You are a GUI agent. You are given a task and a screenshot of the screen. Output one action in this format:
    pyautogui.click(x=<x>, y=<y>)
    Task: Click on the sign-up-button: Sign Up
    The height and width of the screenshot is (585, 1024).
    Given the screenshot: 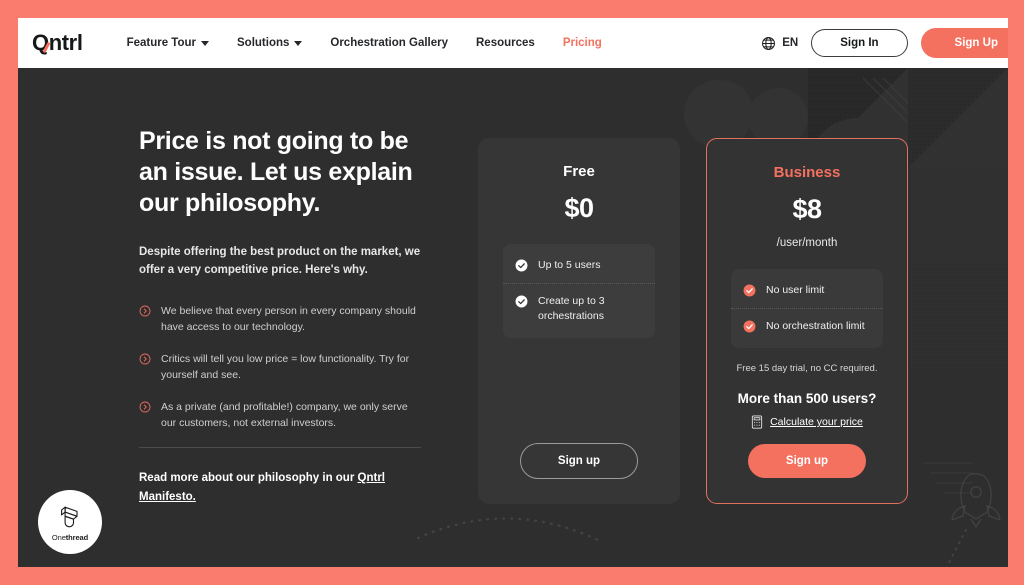 What is the action you would take?
    pyautogui.click(x=964, y=43)
    